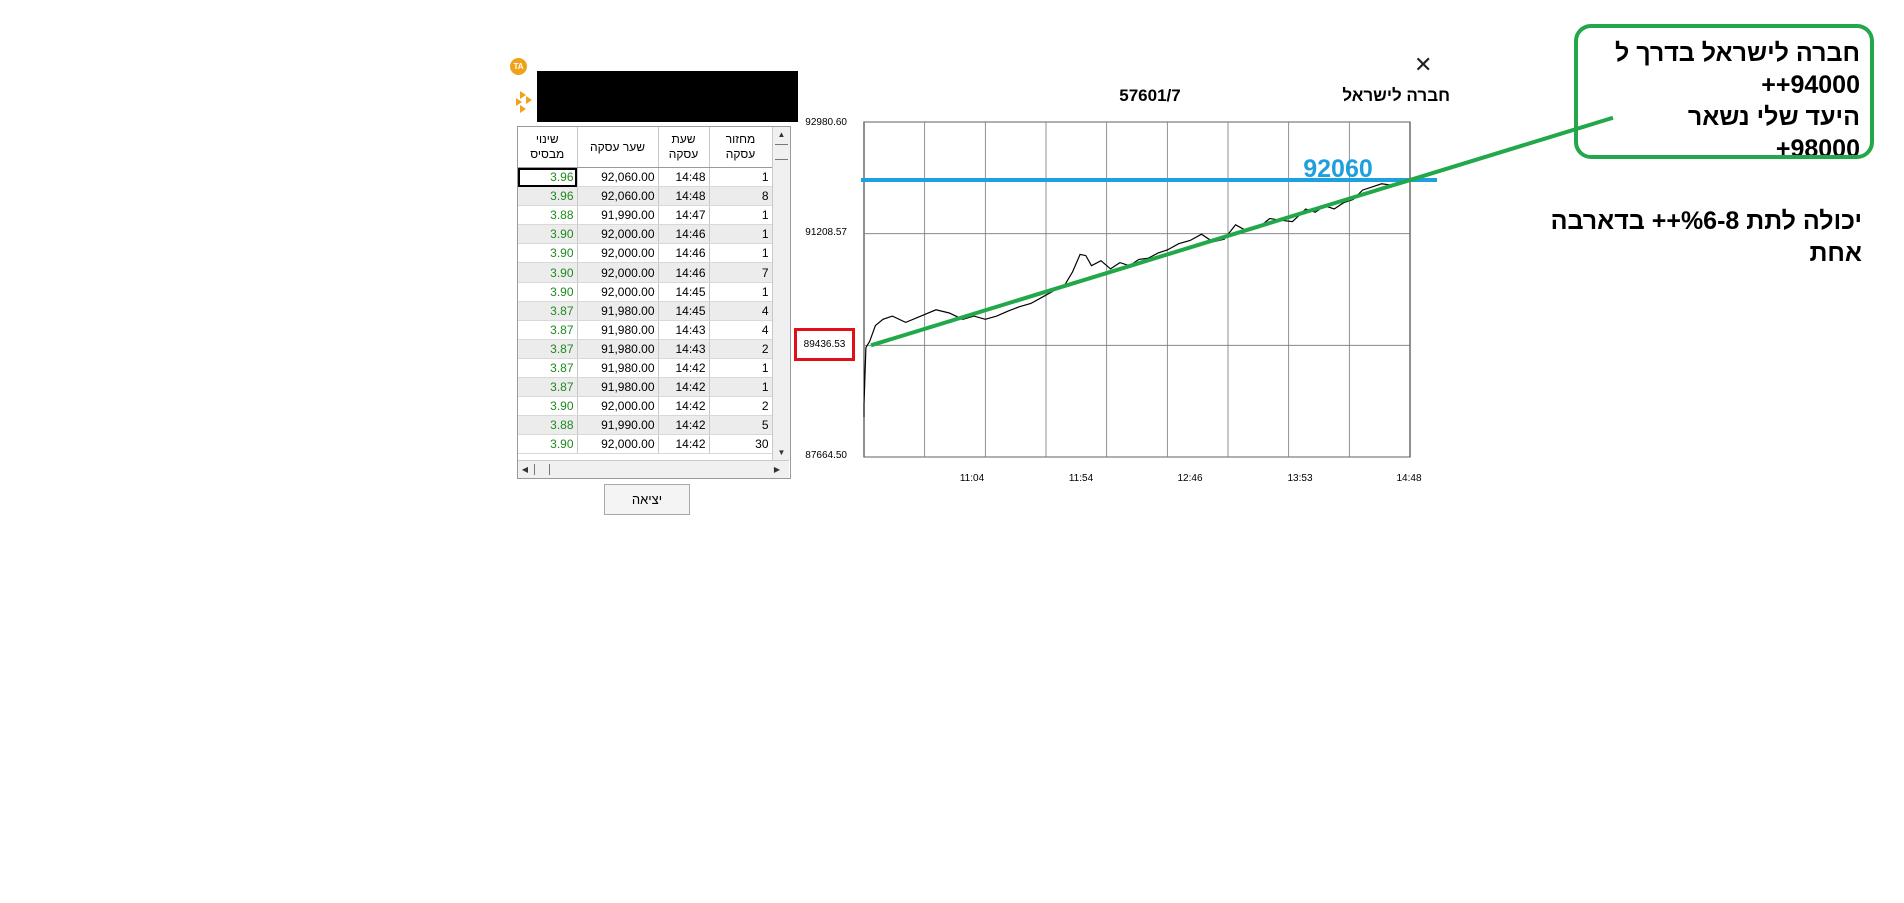 The height and width of the screenshot is (903, 1904). Describe the element at coordinates (1706, 221) in the screenshot. I see `annotation-line: יכולה לתת %6-8++ בדארבה` at that location.